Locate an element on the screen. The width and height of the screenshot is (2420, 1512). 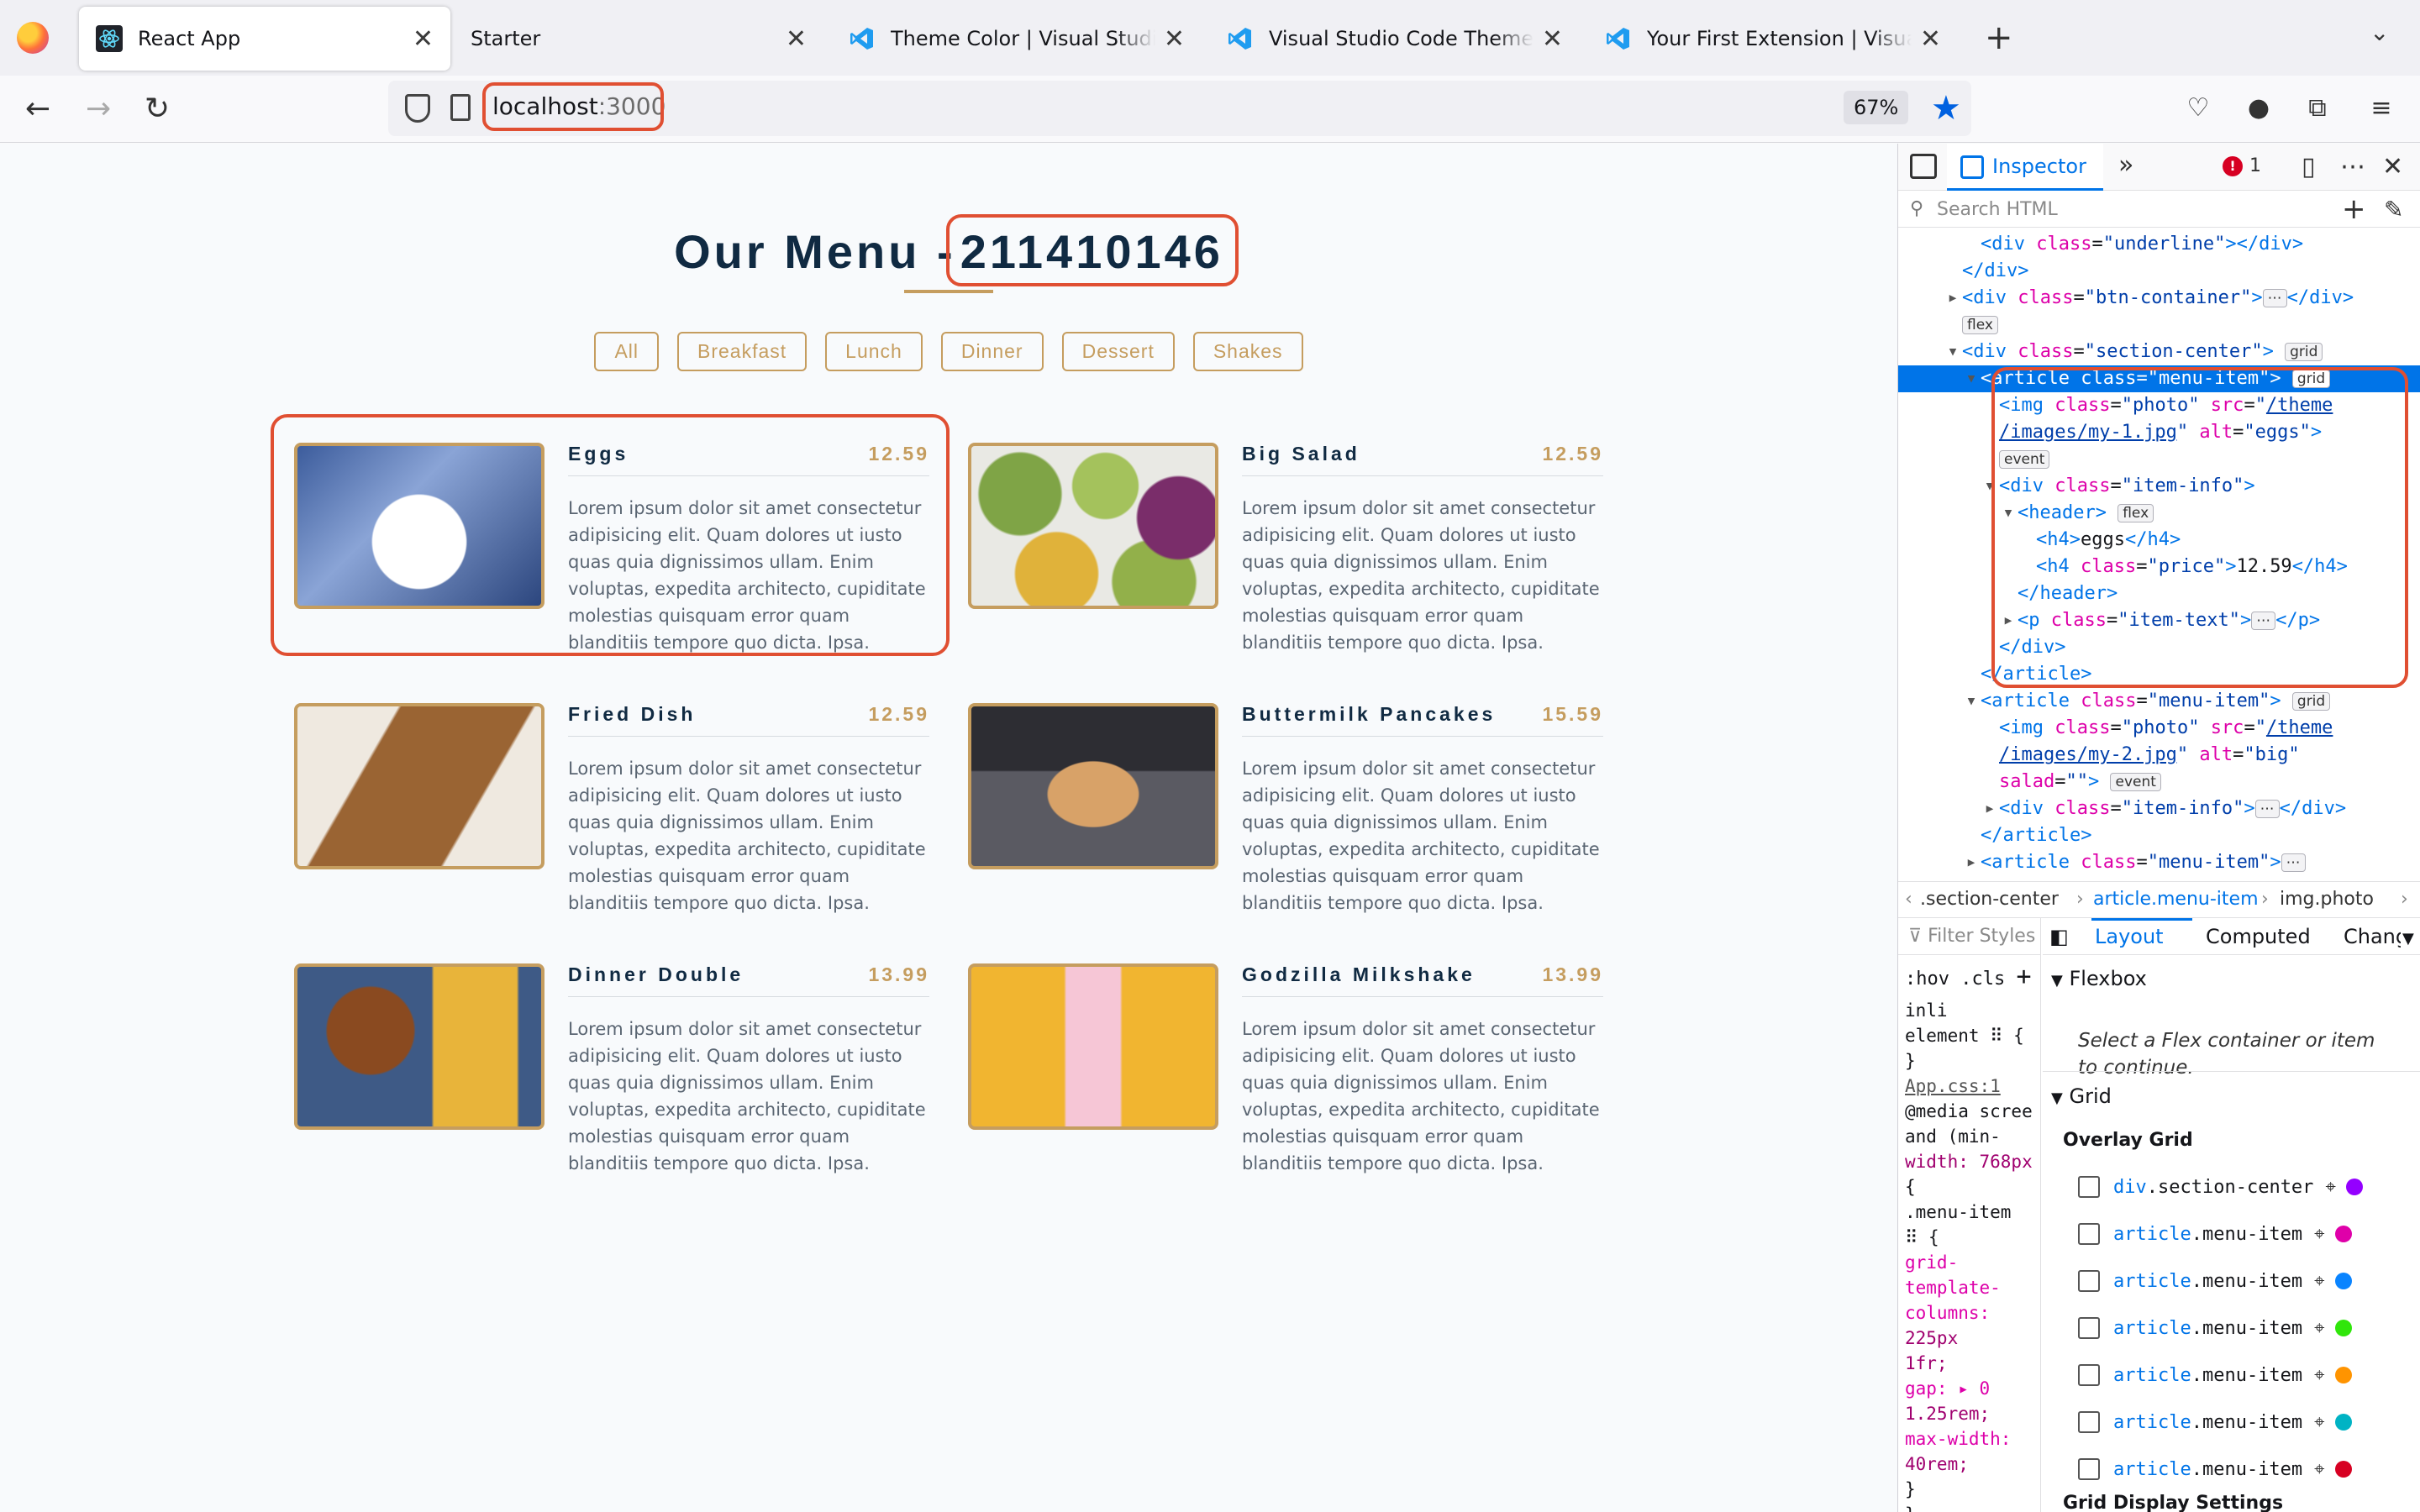
markup-node-selected: ▾ <article class="menu-item"> grid is located at coordinates (2159, 378).